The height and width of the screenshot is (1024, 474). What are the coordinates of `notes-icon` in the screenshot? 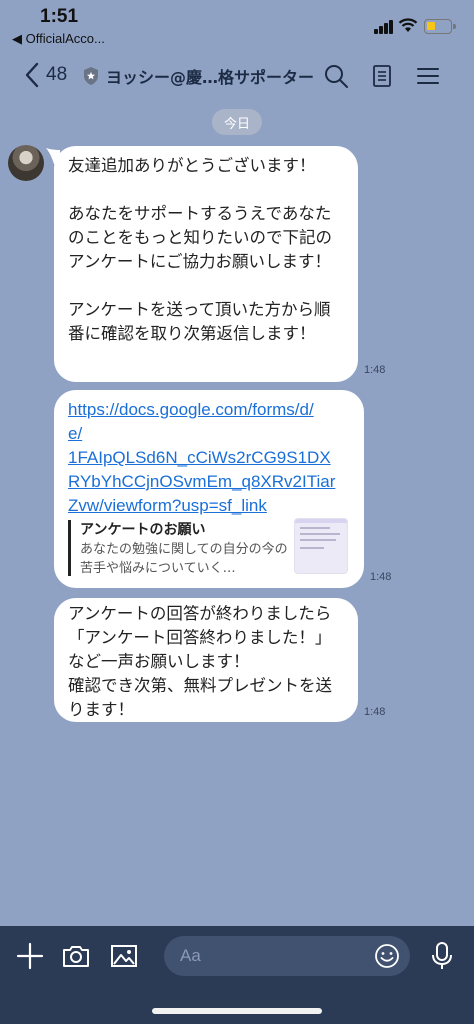 It's located at (382, 76).